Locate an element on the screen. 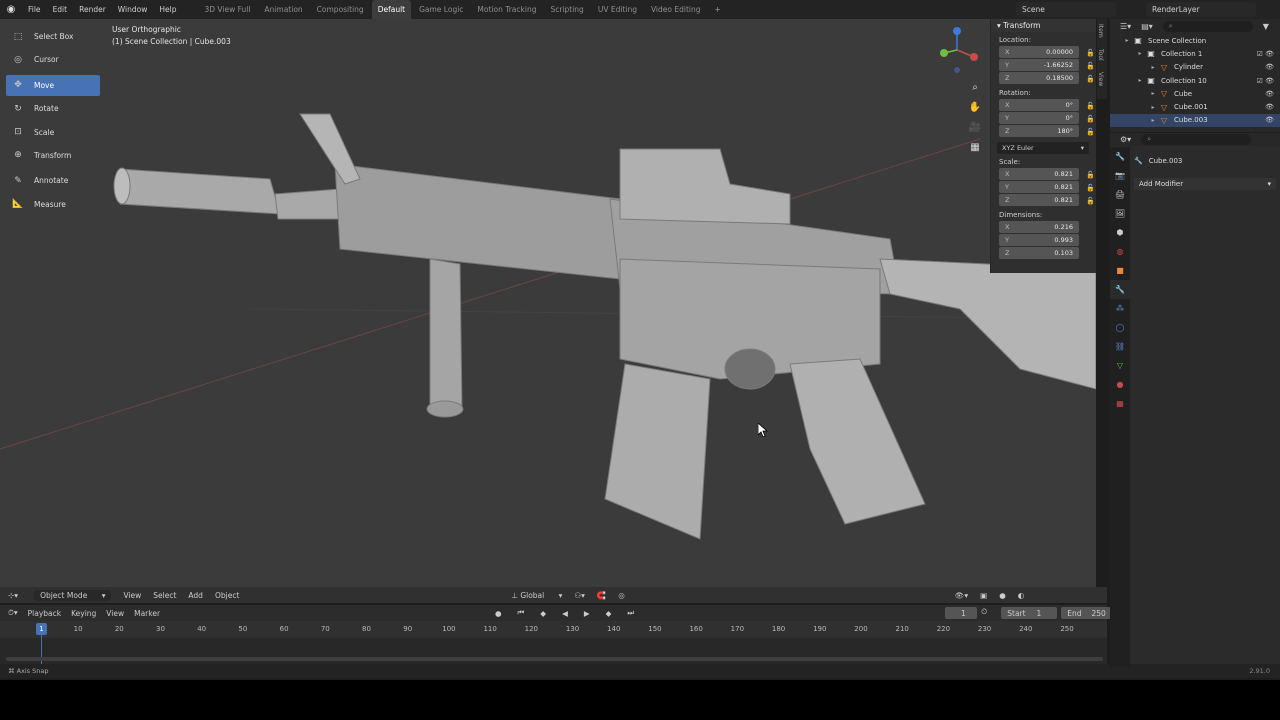 This screenshot has width=1280, height=720. zoom-icon: ⌕ is located at coordinates (975, 87).